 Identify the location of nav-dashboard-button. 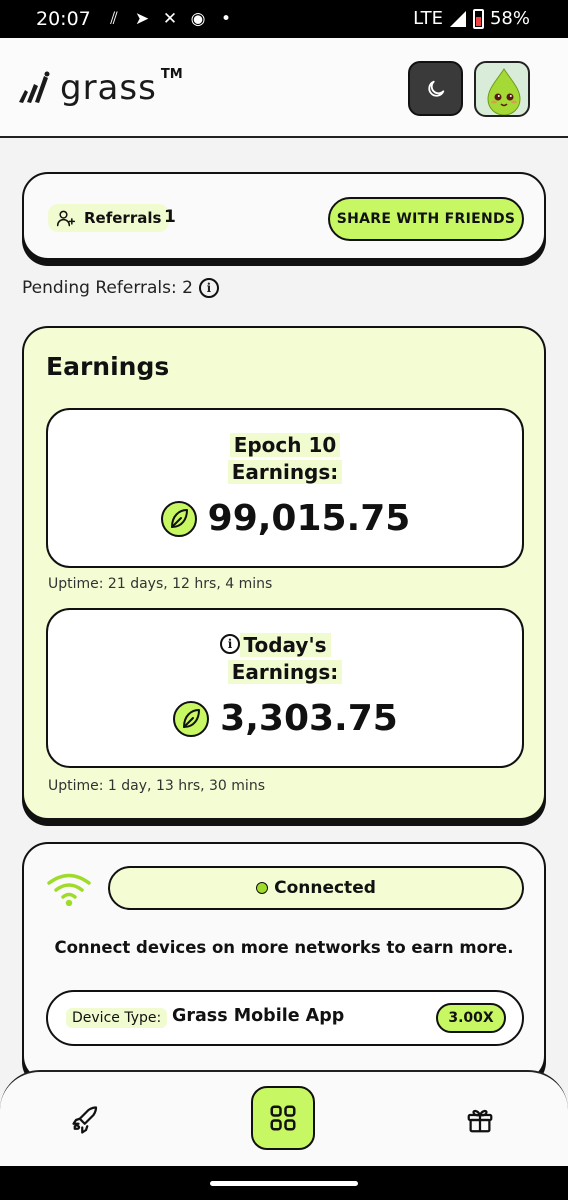
(283, 1118).